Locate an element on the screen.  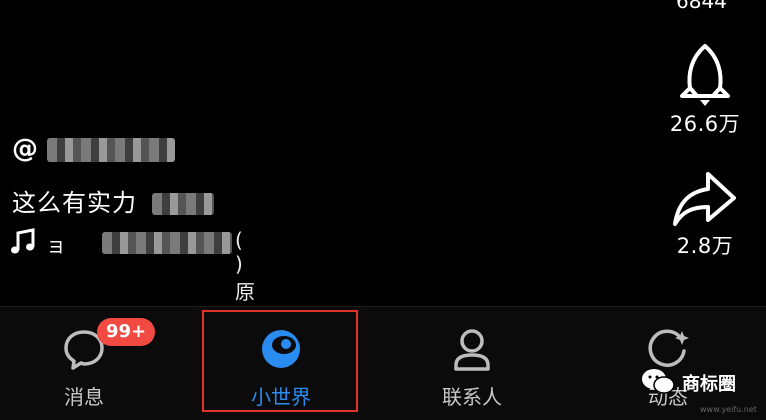
rocket-icon is located at coordinates (705, 75).